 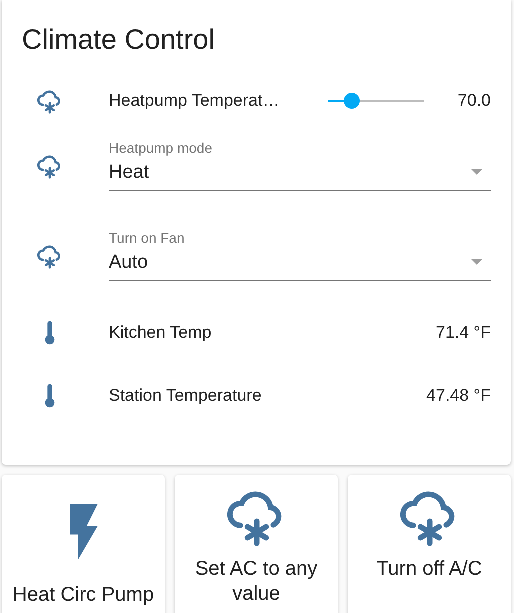 What do you see at coordinates (83, 544) in the screenshot?
I see `entity-button: Heat Circ Pump` at bounding box center [83, 544].